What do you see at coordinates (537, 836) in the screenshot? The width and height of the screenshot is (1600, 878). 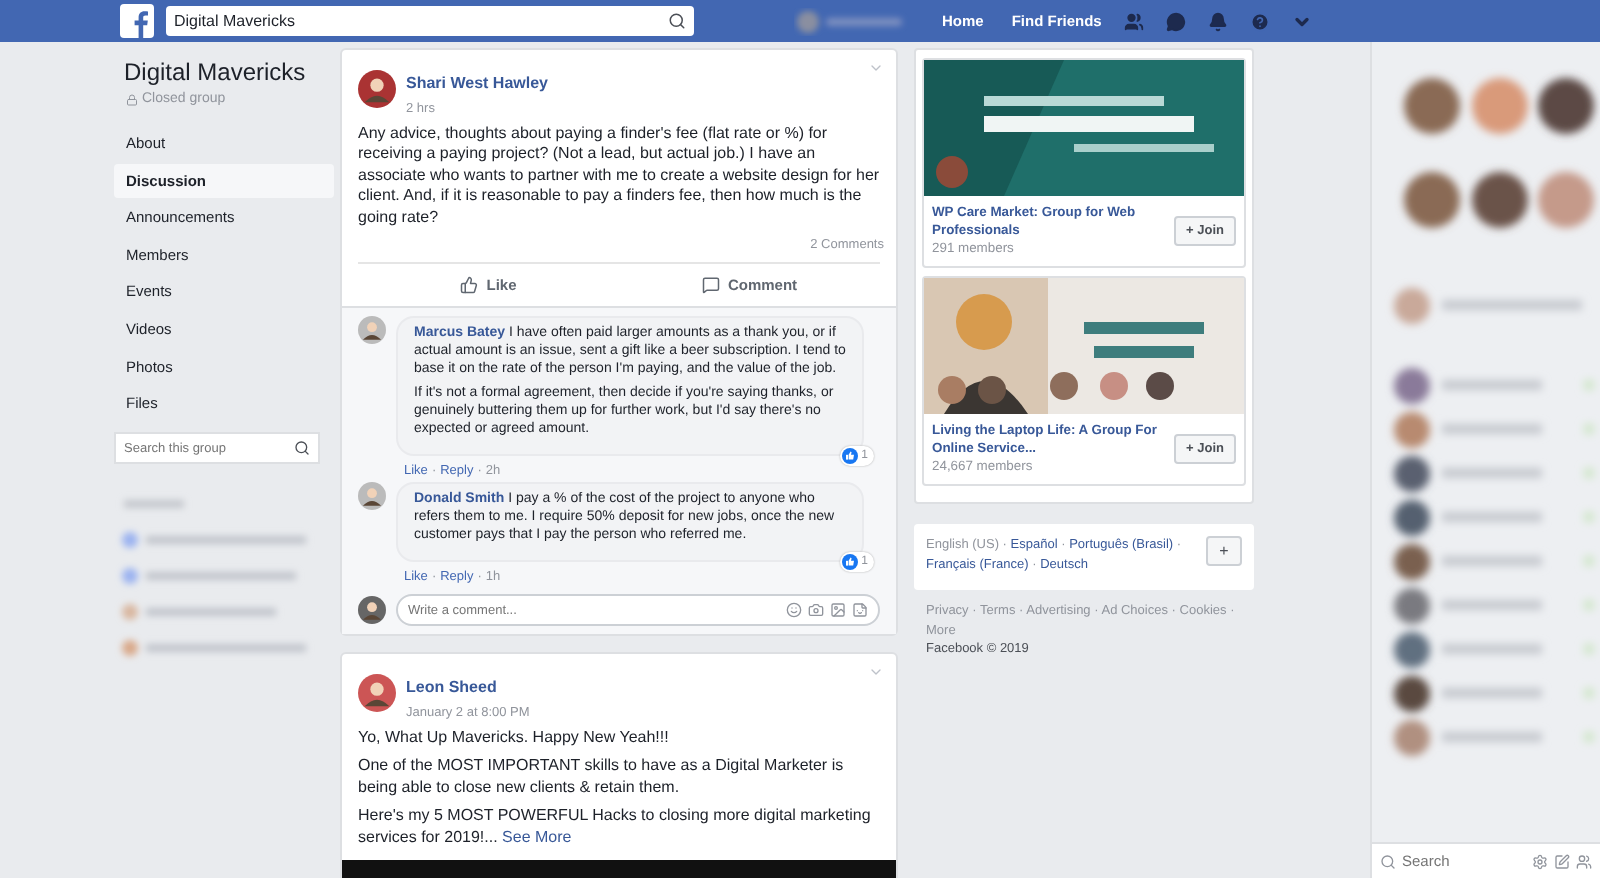 I see `see-more-link: See More` at bounding box center [537, 836].